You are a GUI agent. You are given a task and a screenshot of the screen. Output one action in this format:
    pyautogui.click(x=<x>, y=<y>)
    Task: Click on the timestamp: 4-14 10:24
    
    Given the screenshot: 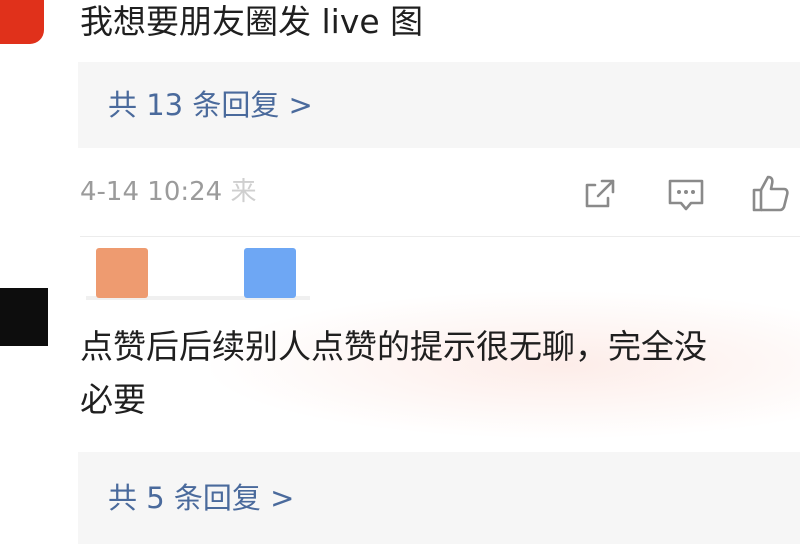 What is the action you would take?
    pyautogui.click(x=151, y=192)
    